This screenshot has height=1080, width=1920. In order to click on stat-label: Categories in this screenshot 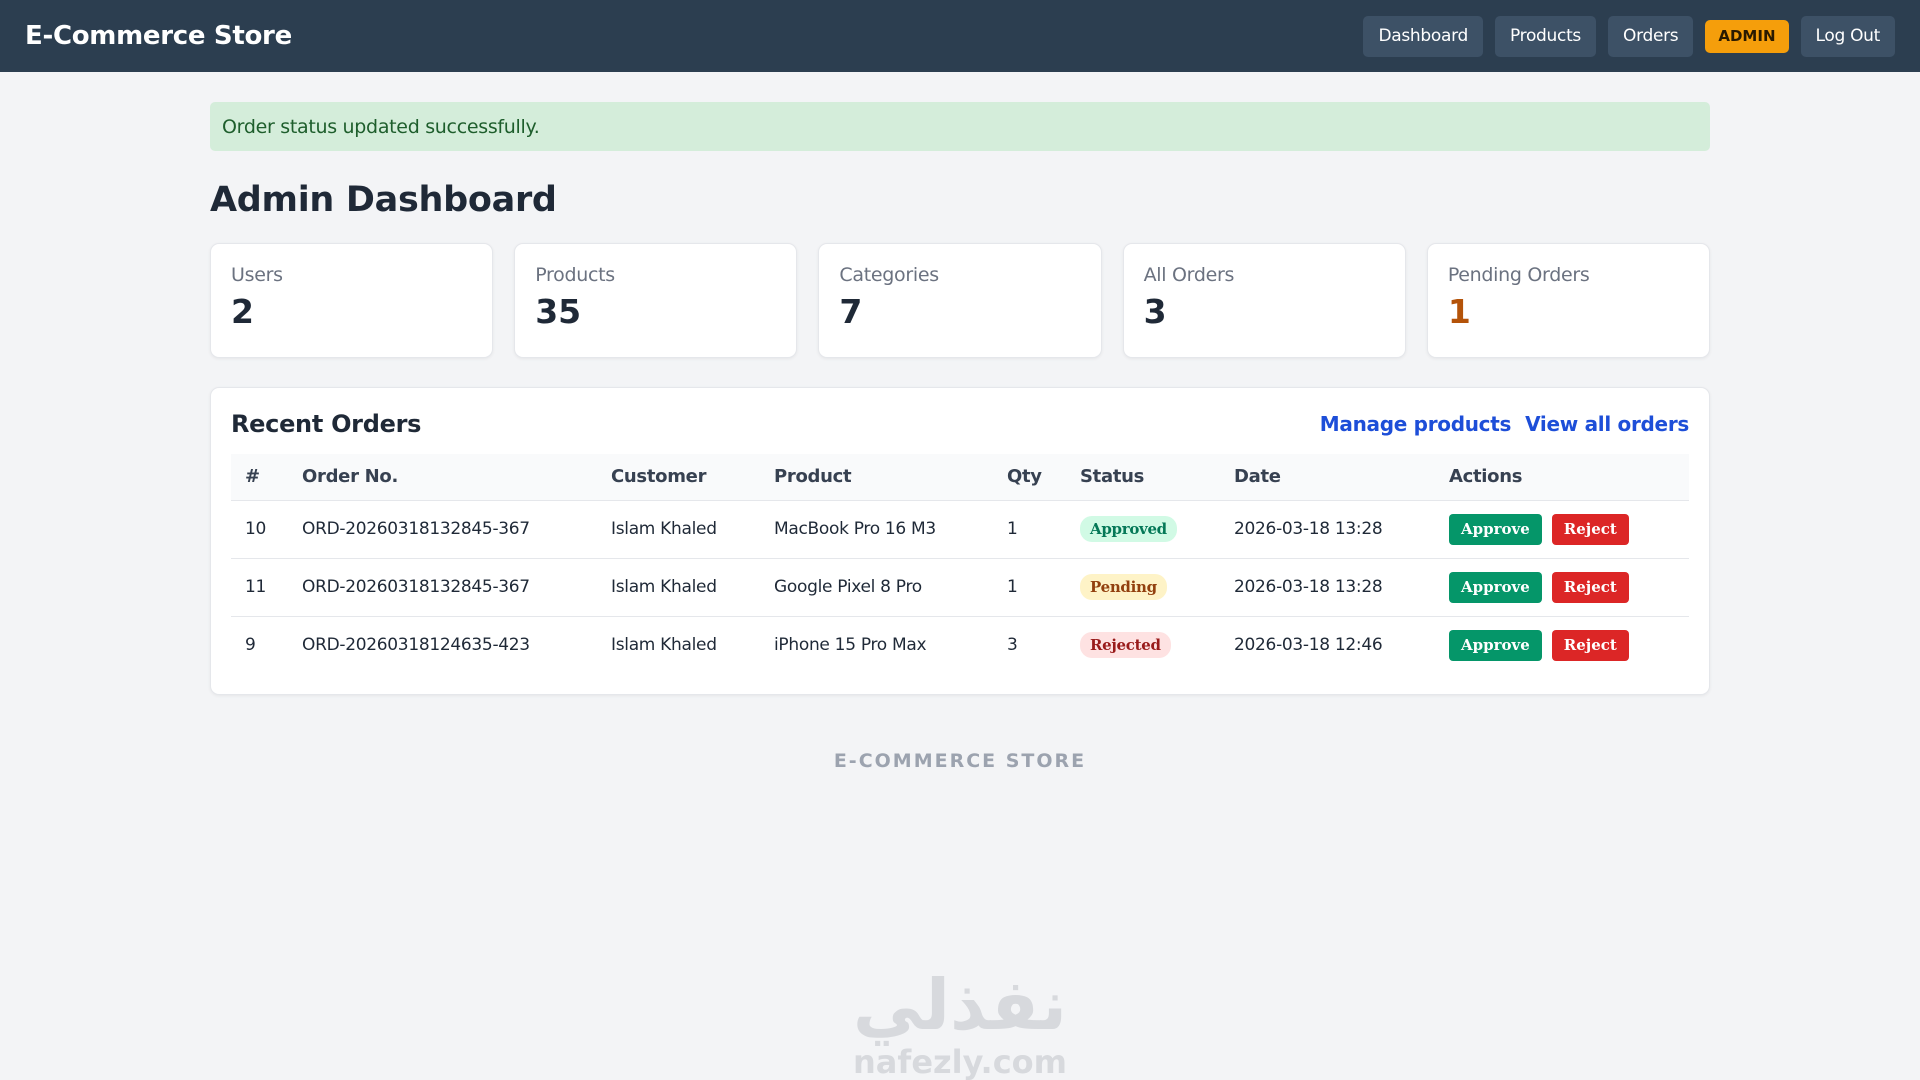, I will do `click(889, 275)`.